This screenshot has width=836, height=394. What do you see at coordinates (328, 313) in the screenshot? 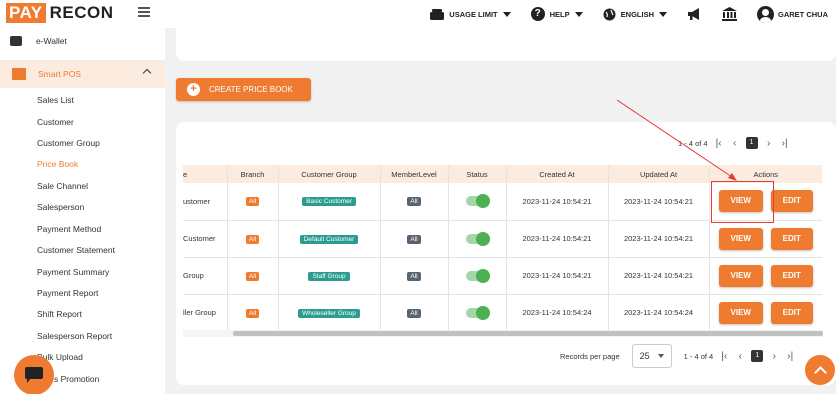
I see `cell-customer-group: Wholeseller Group` at bounding box center [328, 313].